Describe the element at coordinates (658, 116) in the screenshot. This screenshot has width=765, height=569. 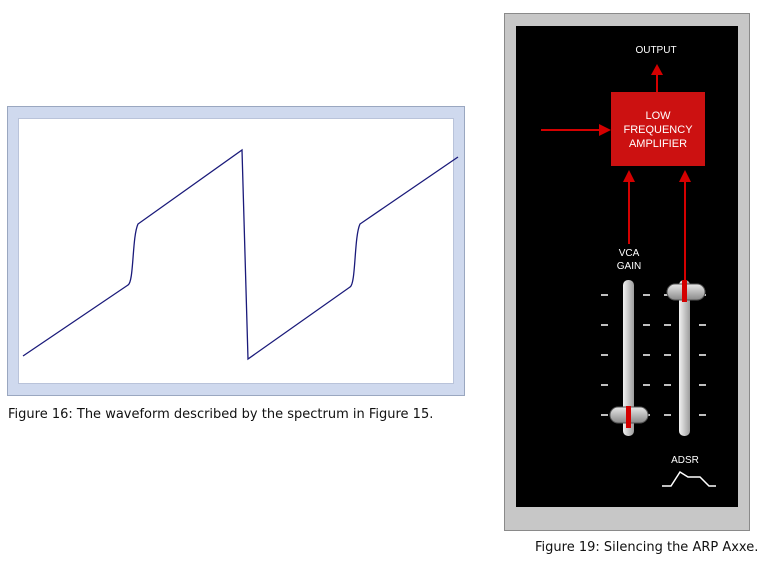
I see `amp-label-line1: LOW` at that location.